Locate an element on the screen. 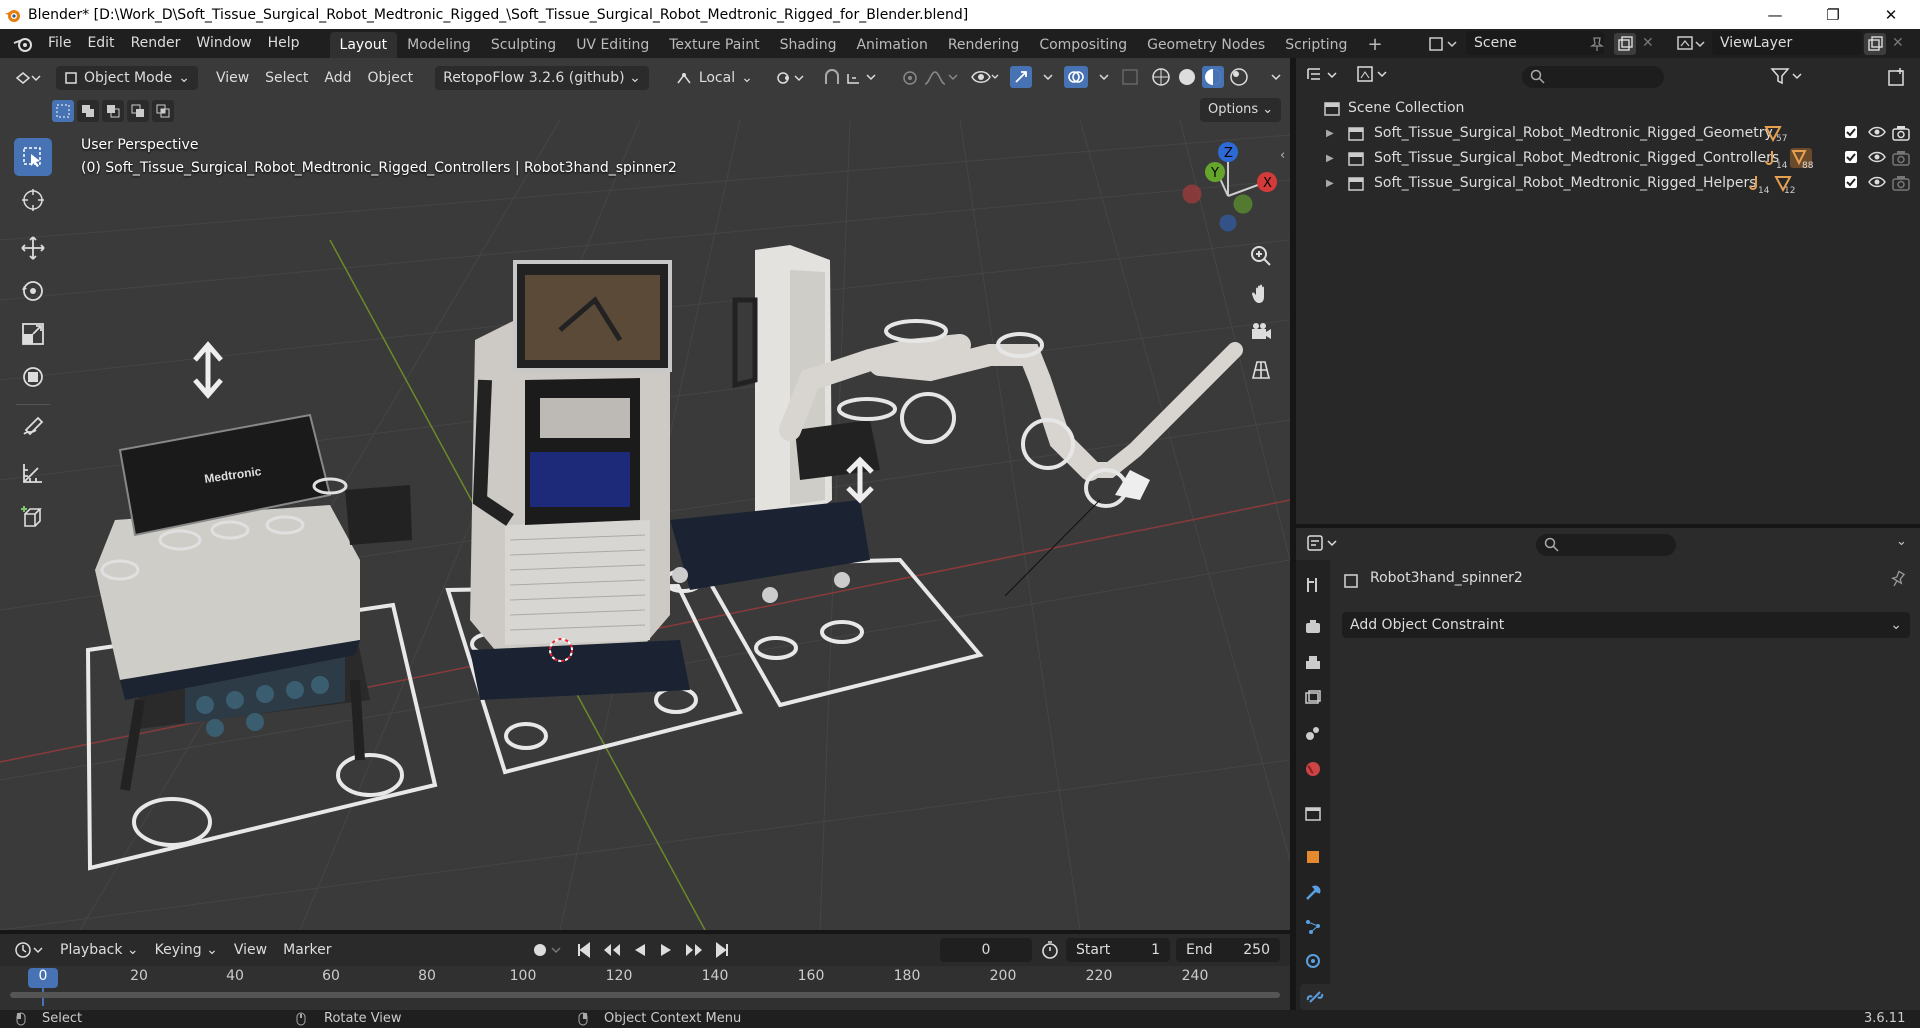 This screenshot has width=1920, height=1028. zoom-icon is located at coordinates (1261, 256).